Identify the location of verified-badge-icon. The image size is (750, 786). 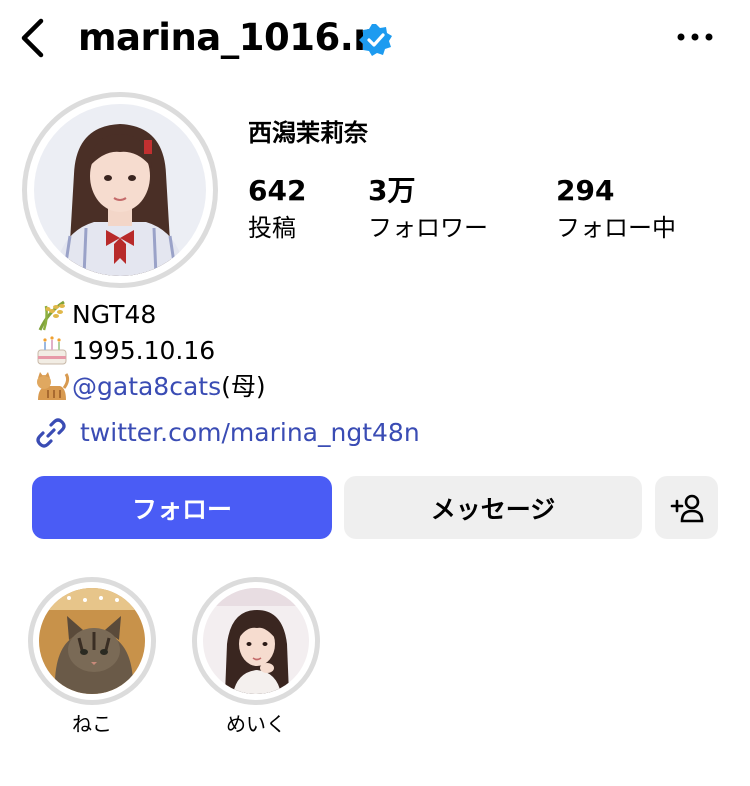
(375, 40).